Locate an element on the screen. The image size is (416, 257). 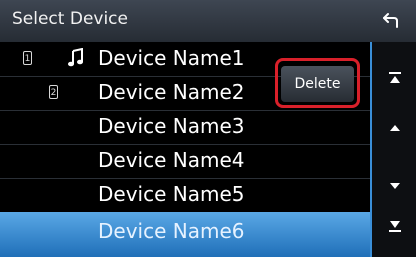
device-name: Device Name6 is located at coordinates (171, 231).